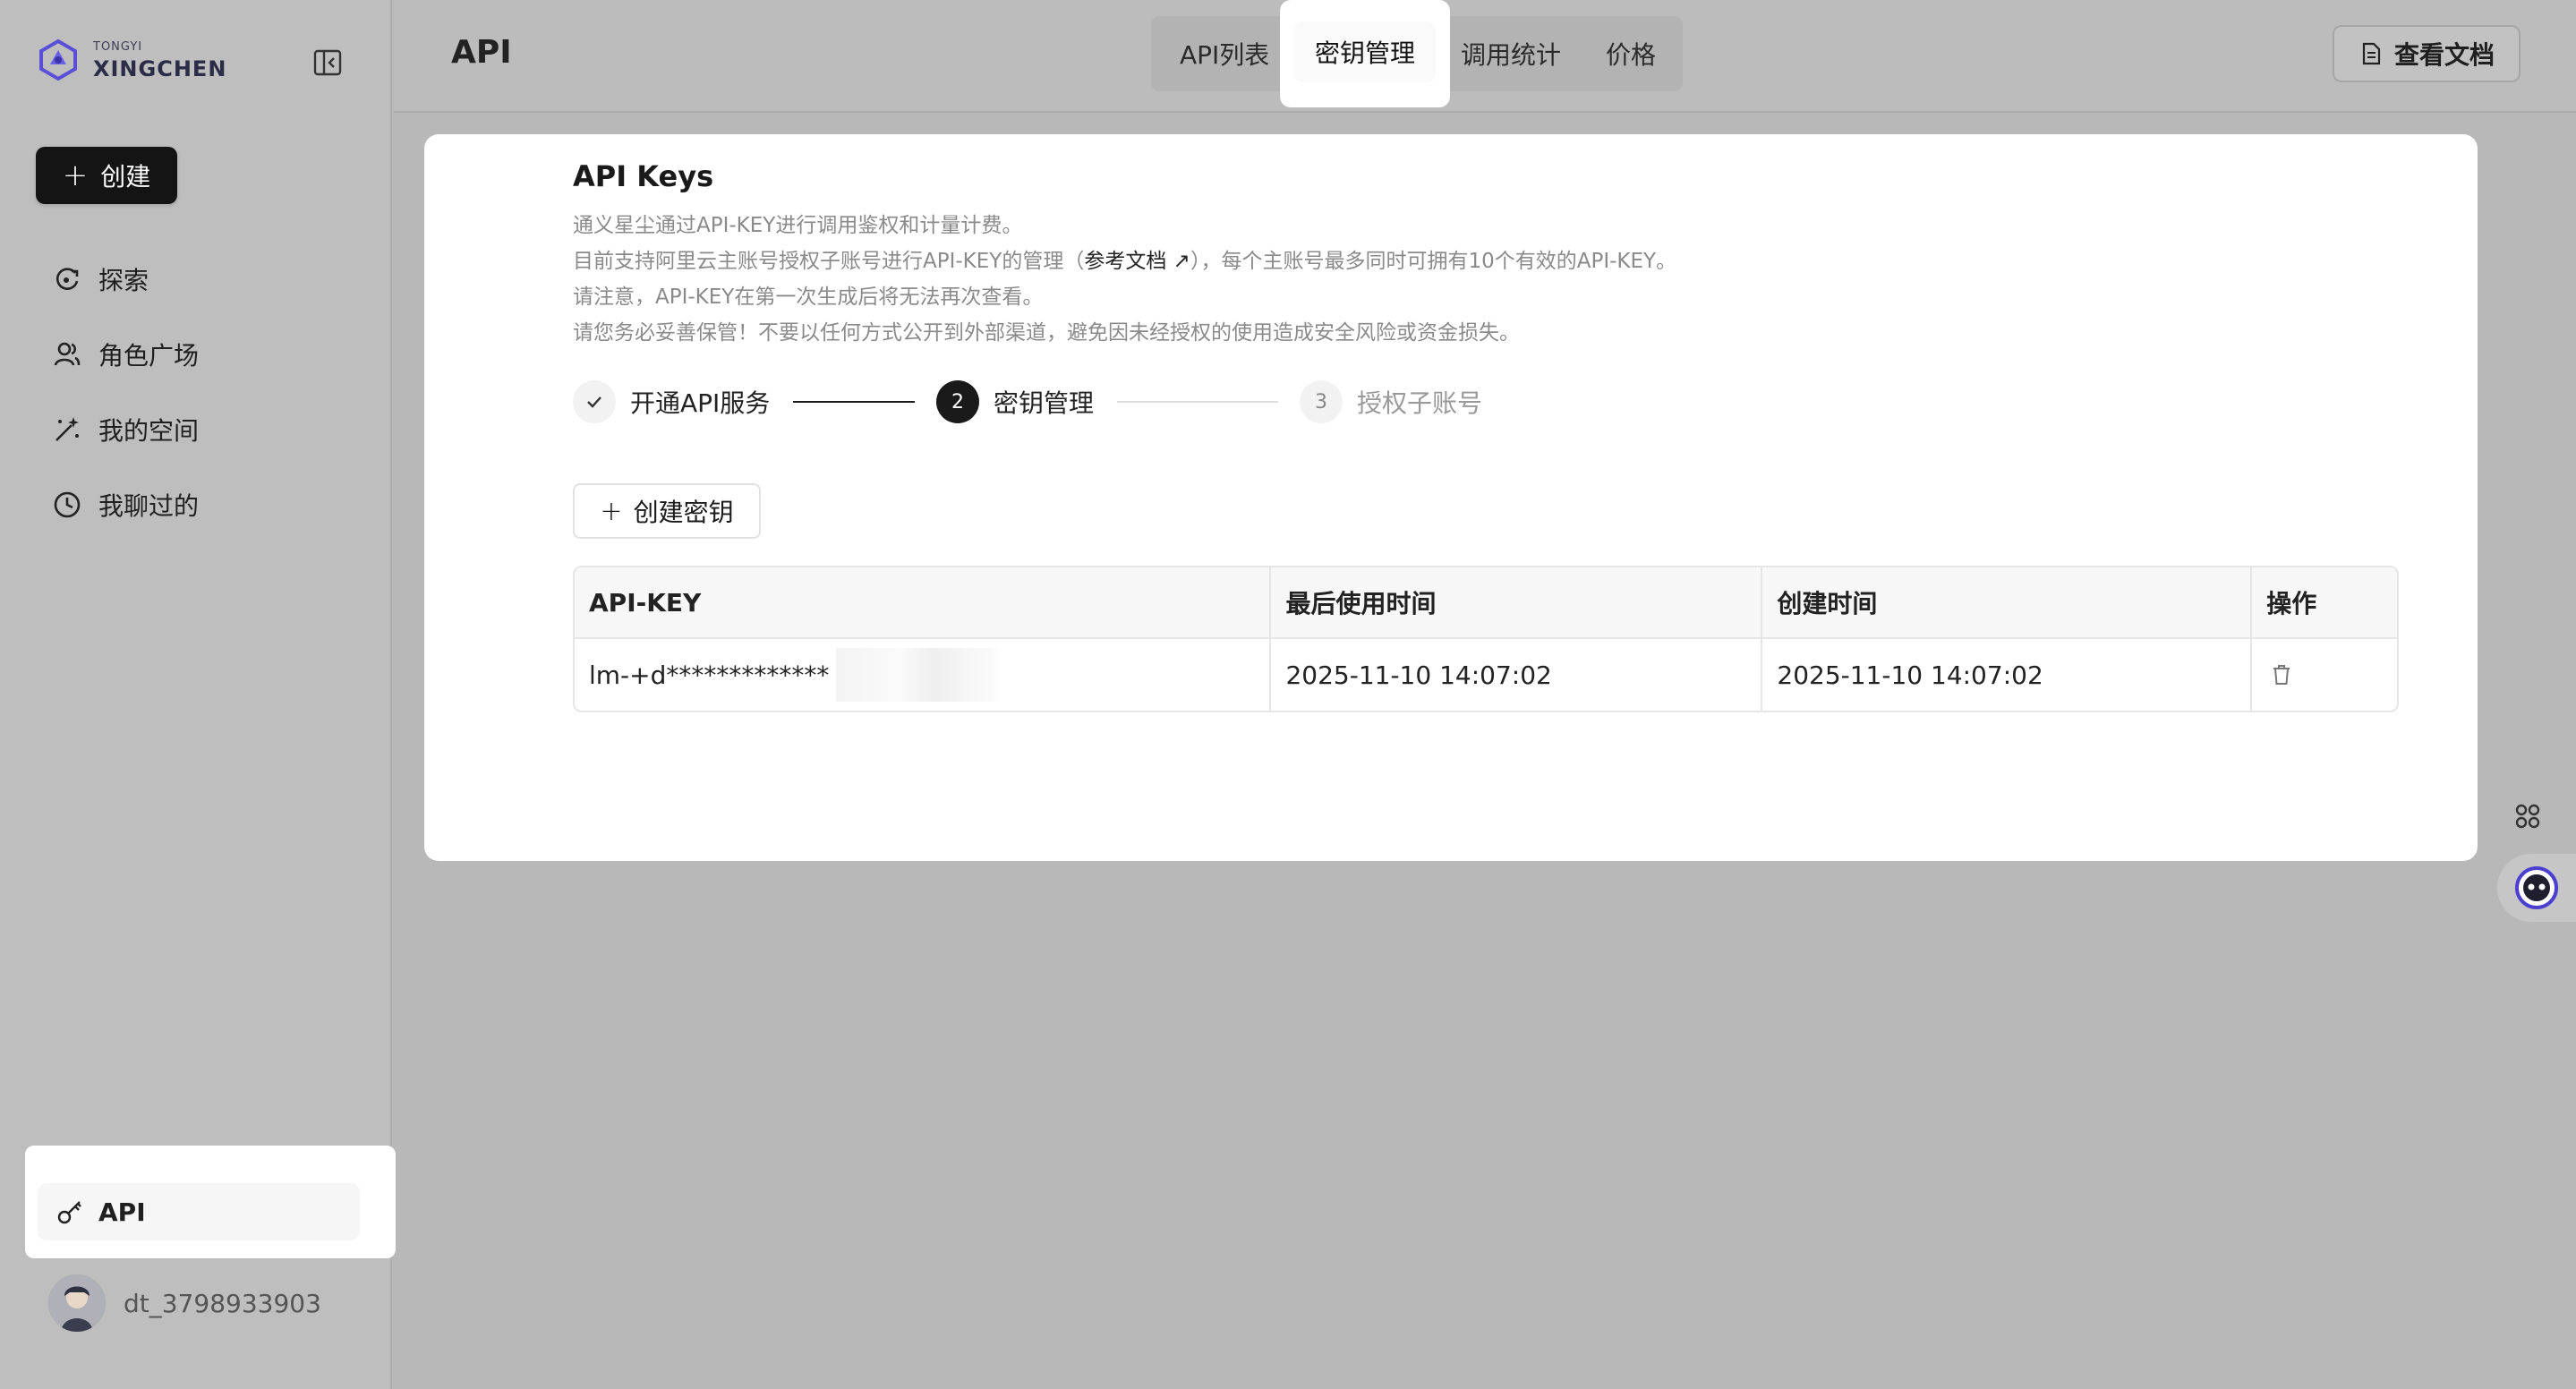 The width and height of the screenshot is (2576, 1389). Describe the element at coordinates (149, 431) in the screenshot. I see `sidebar-item-label: 我的空间` at that location.